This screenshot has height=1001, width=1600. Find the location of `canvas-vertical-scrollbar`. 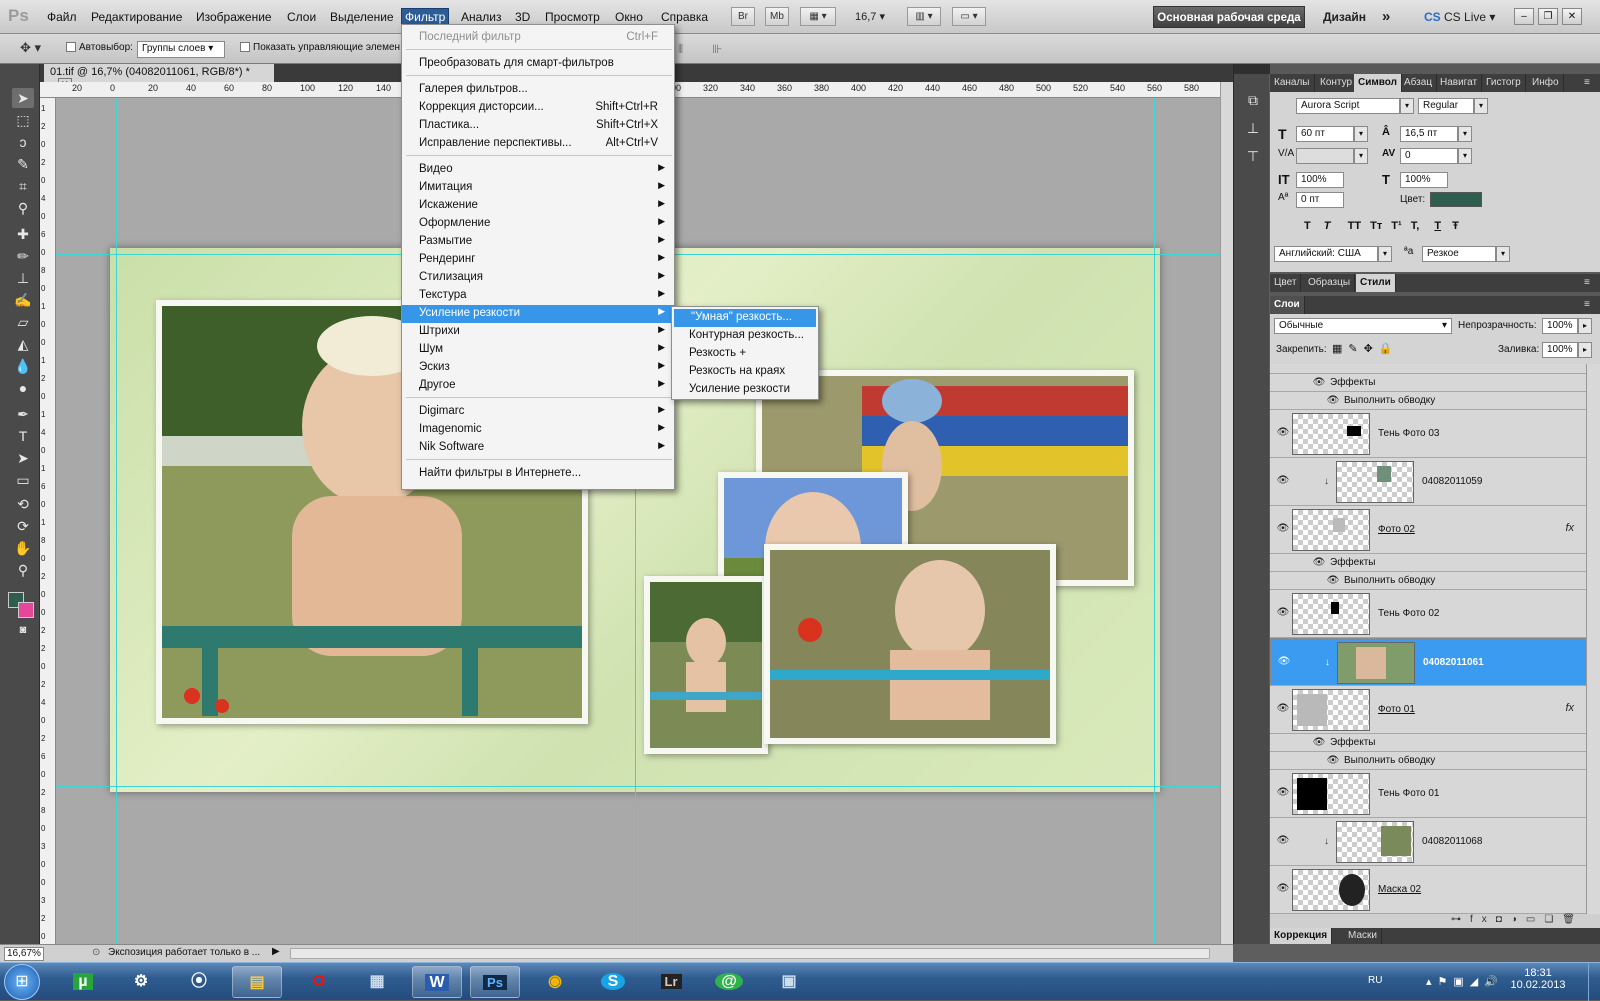

canvas-vertical-scrollbar is located at coordinates (1226, 513).